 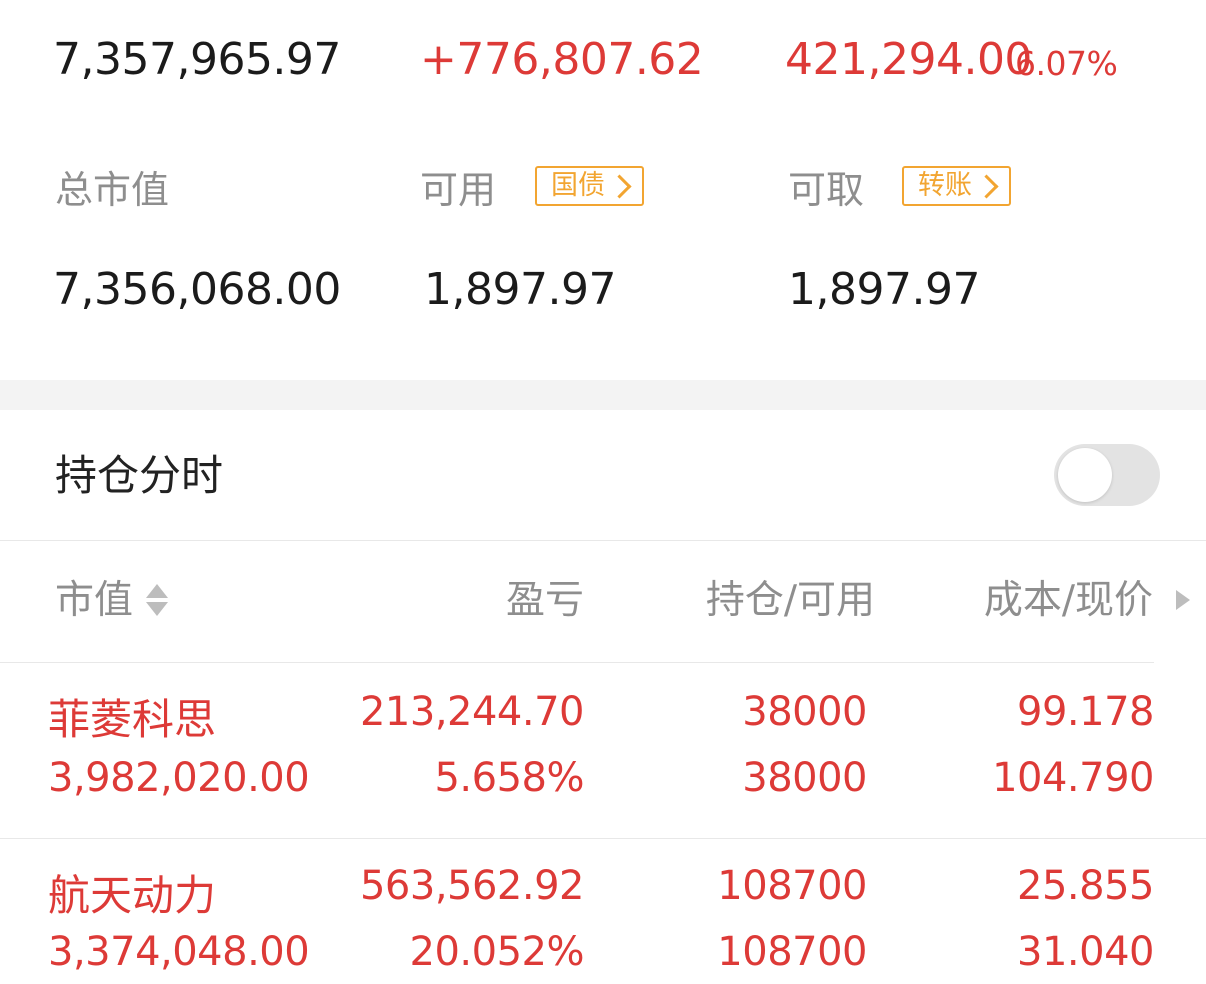 What do you see at coordinates (1068, 600) in the screenshot?
I see `column-header-cost-price: 成本/现价` at bounding box center [1068, 600].